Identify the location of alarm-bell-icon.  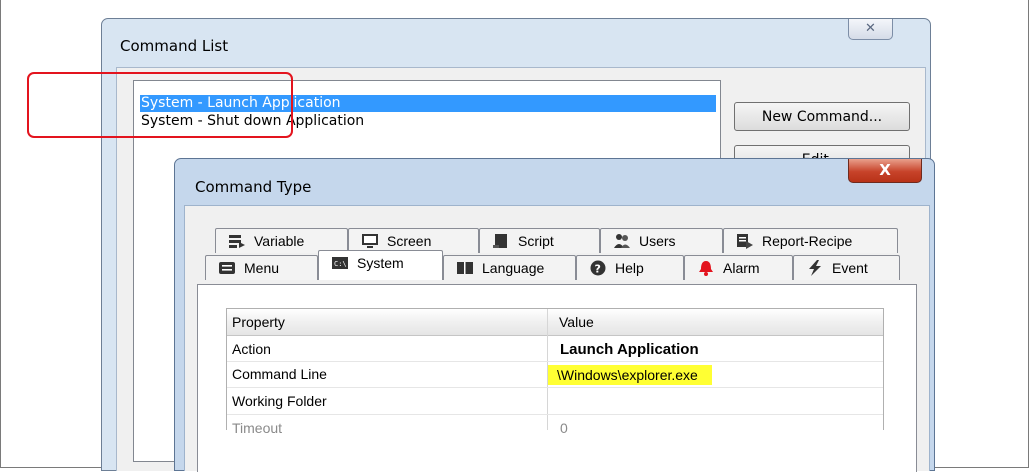
(706, 268).